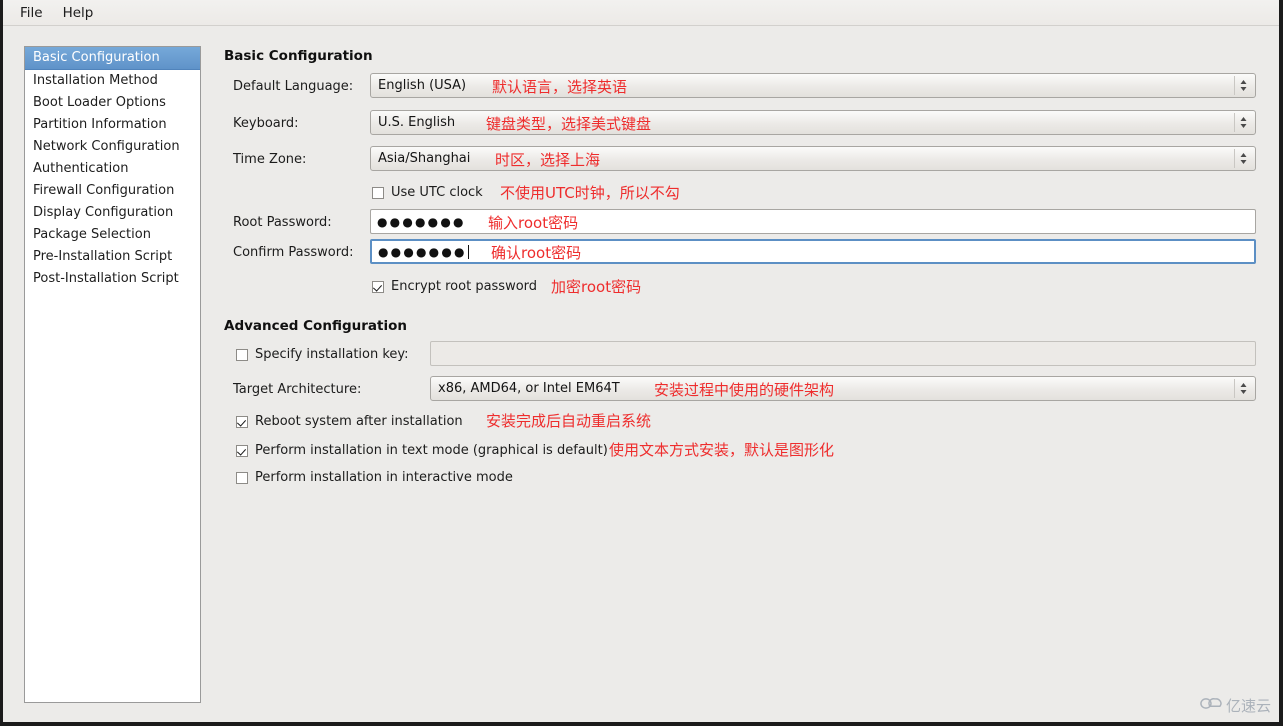  What do you see at coordinates (297, 389) in the screenshot?
I see `target-architecture-label: Target Architecture:` at bounding box center [297, 389].